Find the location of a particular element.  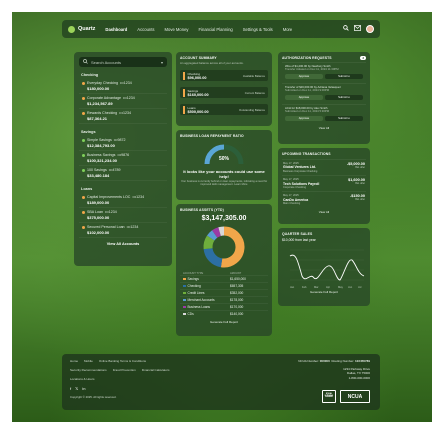

mail-icon is located at coordinates (357, 29).